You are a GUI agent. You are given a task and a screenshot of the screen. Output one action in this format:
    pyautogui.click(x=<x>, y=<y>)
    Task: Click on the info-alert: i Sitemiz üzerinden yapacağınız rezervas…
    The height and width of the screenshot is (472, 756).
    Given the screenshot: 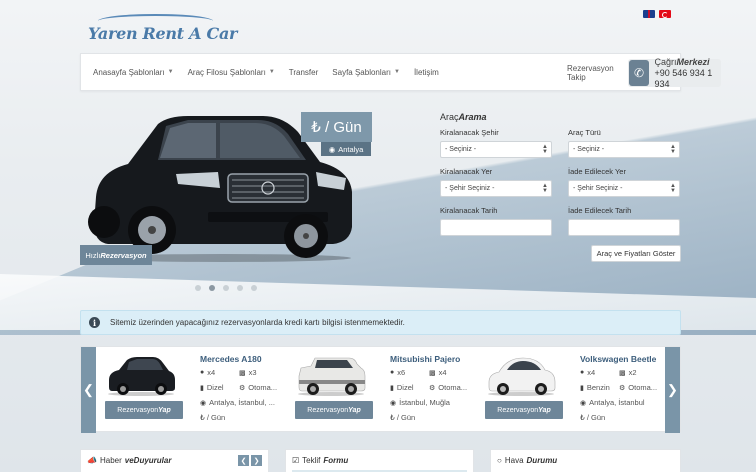 What is the action you would take?
    pyautogui.click(x=380, y=322)
    